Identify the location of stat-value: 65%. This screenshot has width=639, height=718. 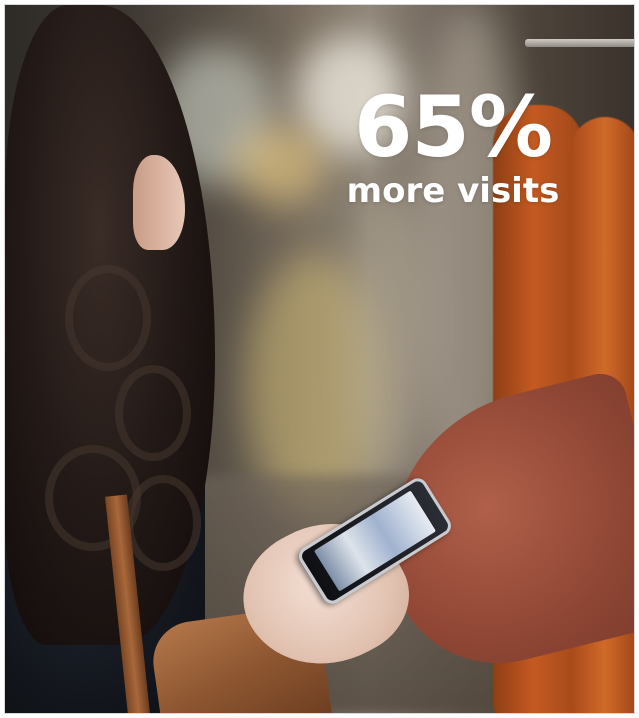
(453, 127).